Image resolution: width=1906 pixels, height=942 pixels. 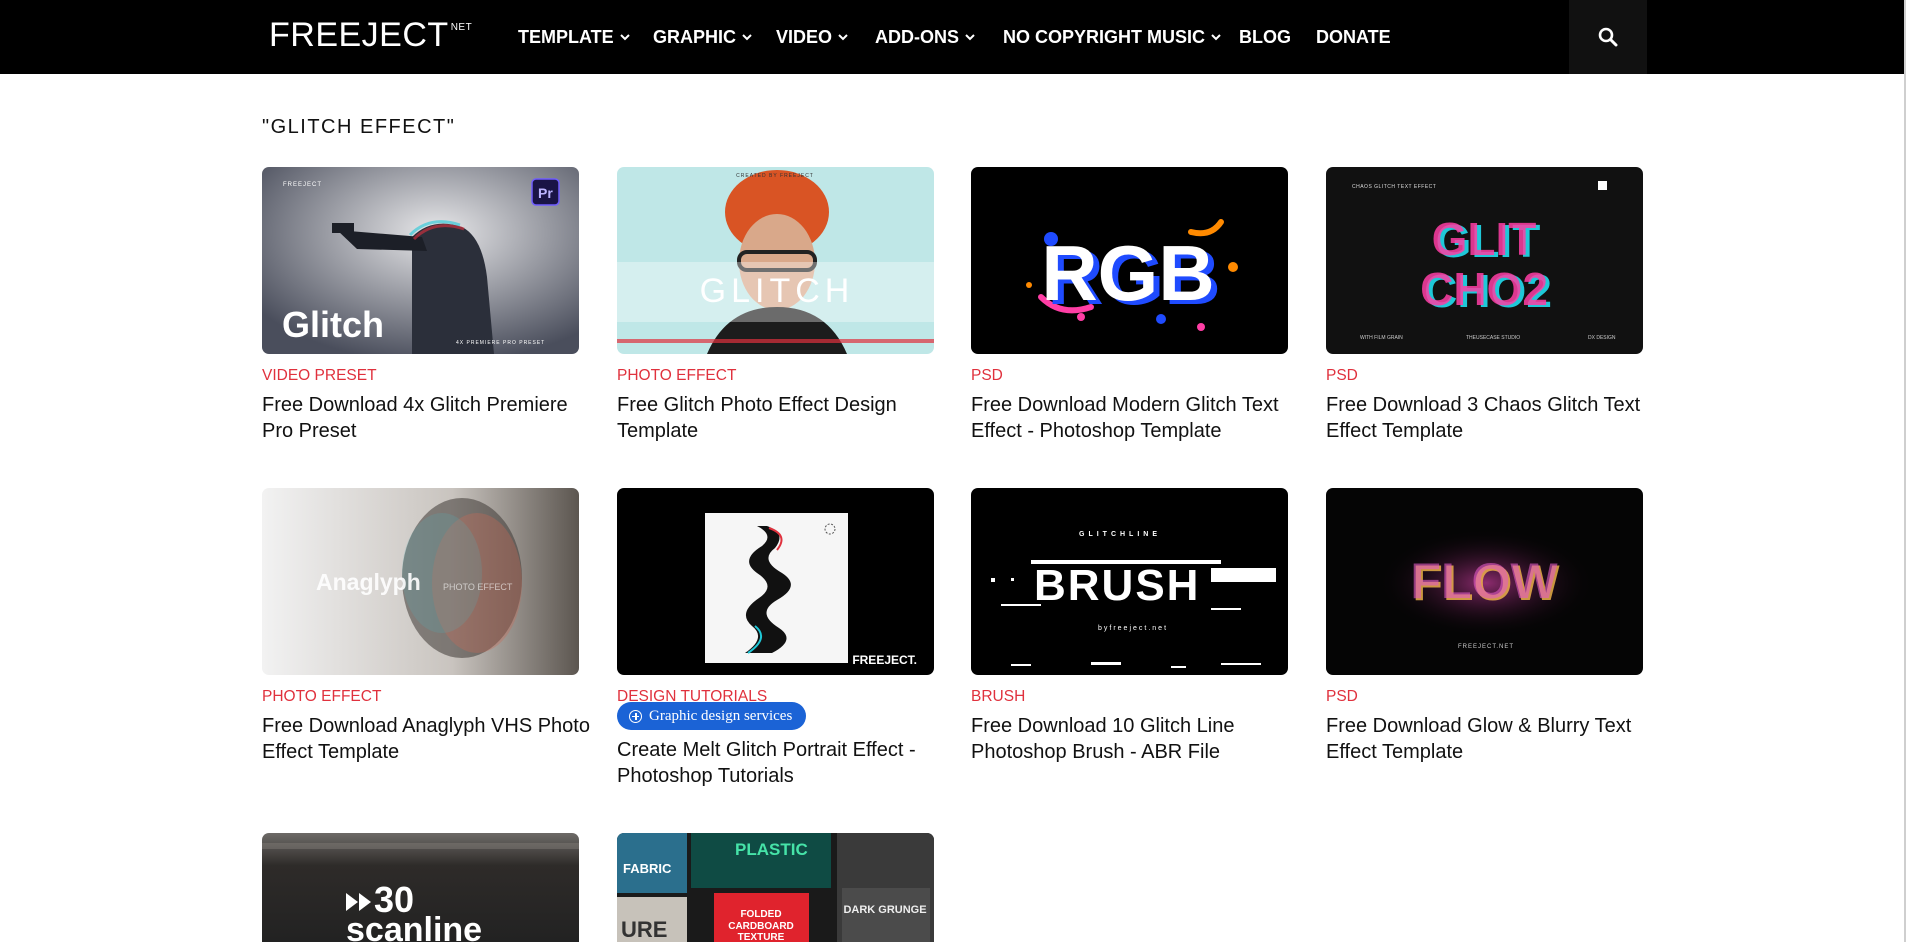 What do you see at coordinates (635, 716) in the screenshot?
I see `plus-circle-icon` at bounding box center [635, 716].